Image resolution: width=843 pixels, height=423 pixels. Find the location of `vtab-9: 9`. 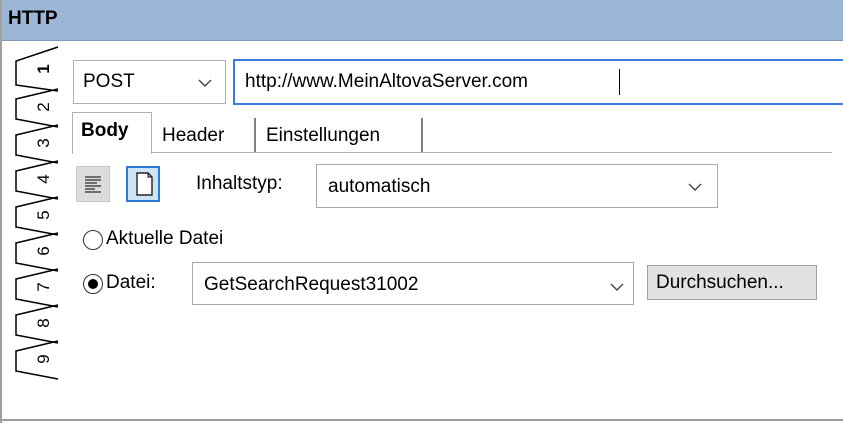

vtab-9: 9 is located at coordinates (35, 358).